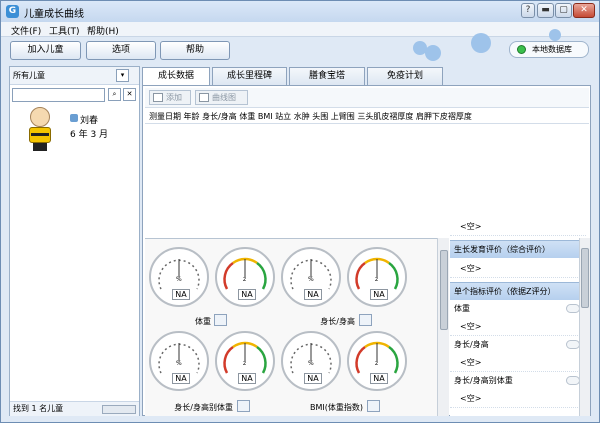 The width and height of the screenshot is (600, 423). I want to click on chart-label: 曲线图, so click(224, 97).